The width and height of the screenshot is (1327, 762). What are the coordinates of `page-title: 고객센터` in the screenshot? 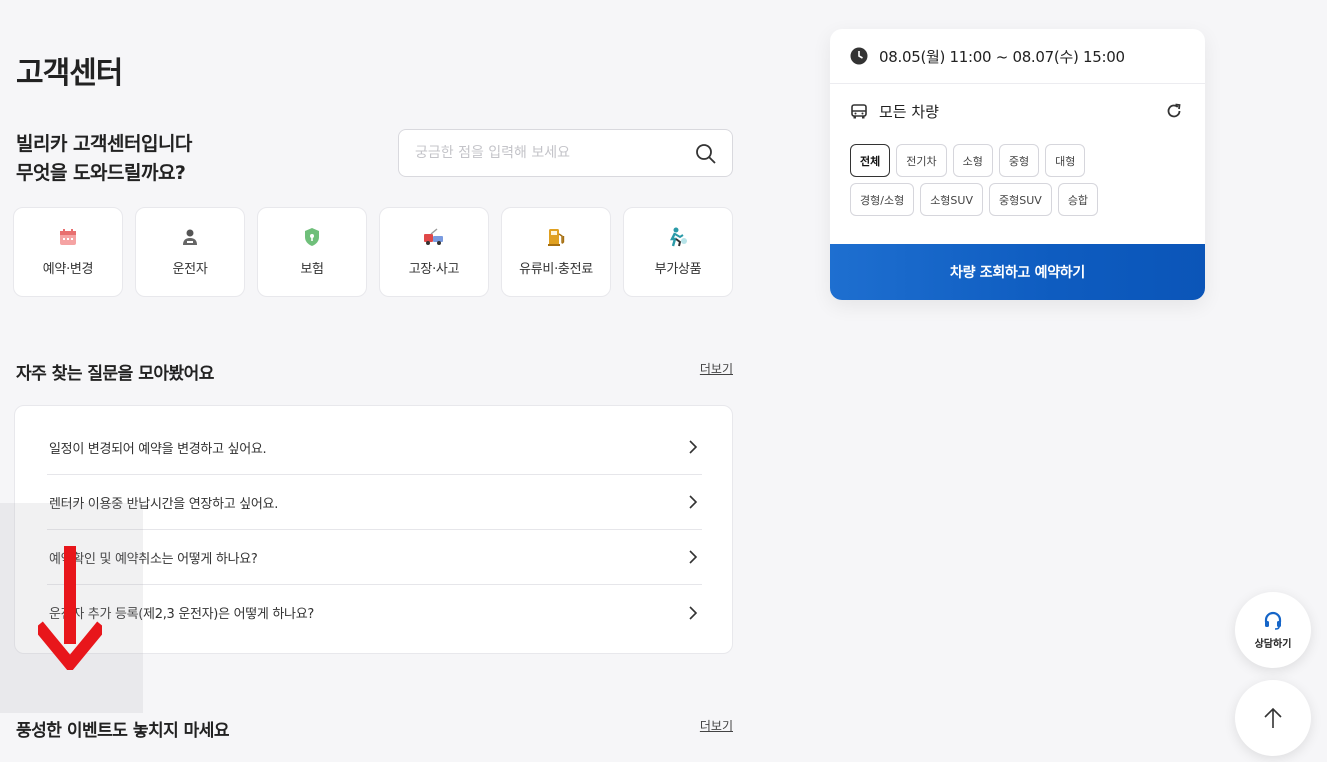 It's located at (69, 73).